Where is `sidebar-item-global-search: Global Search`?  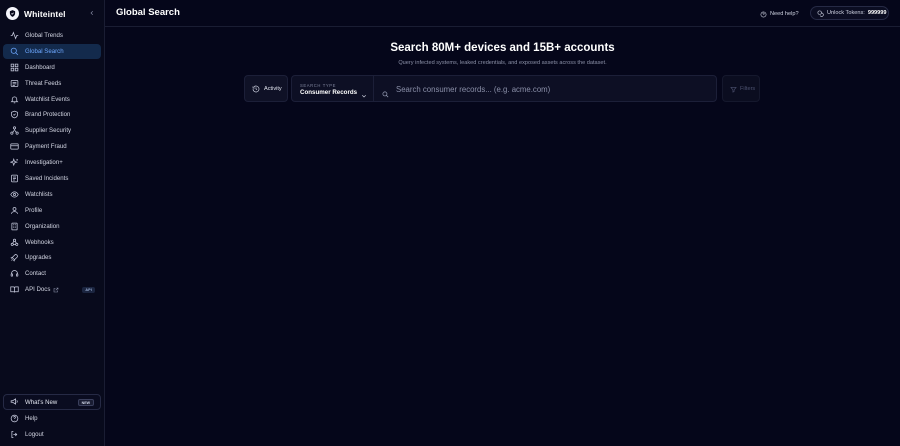 sidebar-item-global-search: Global Search is located at coordinates (52, 51).